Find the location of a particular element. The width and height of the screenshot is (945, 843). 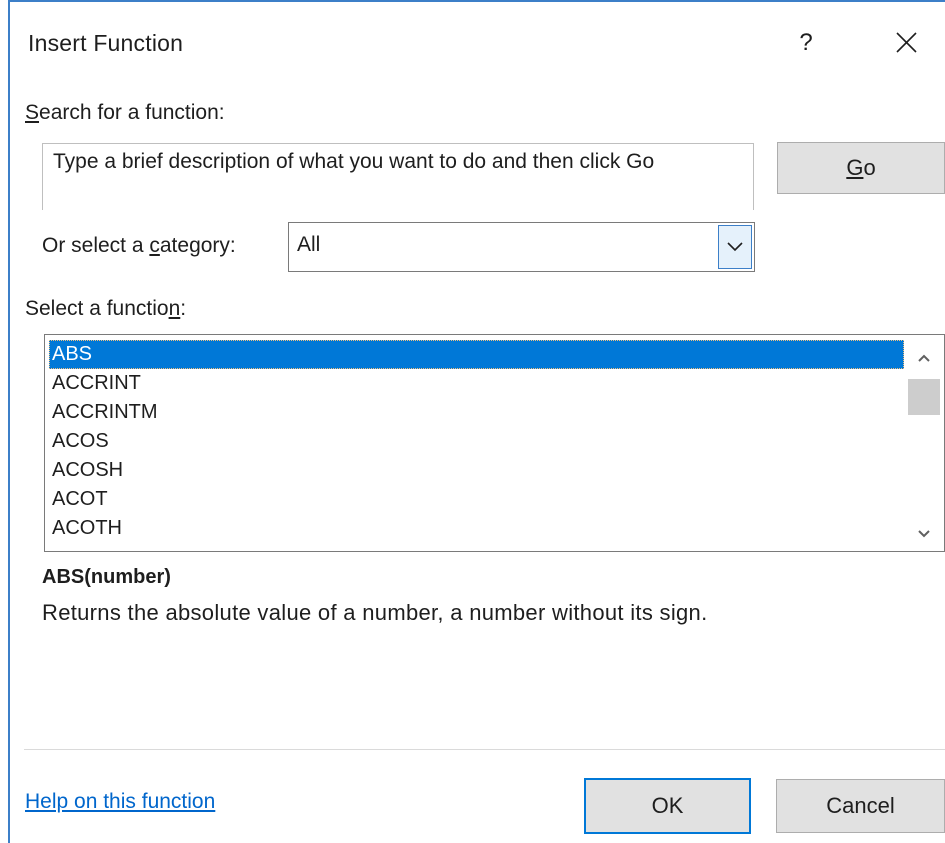

category-label: Or select a category: is located at coordinates (139, 245).